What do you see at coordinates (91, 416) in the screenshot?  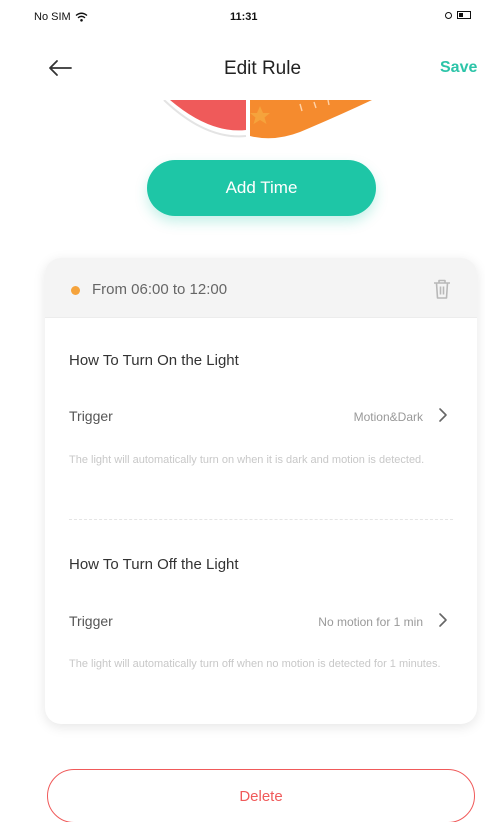 I see `turn-on-trigger-label: Trigger` at bounding box center [91, 416].